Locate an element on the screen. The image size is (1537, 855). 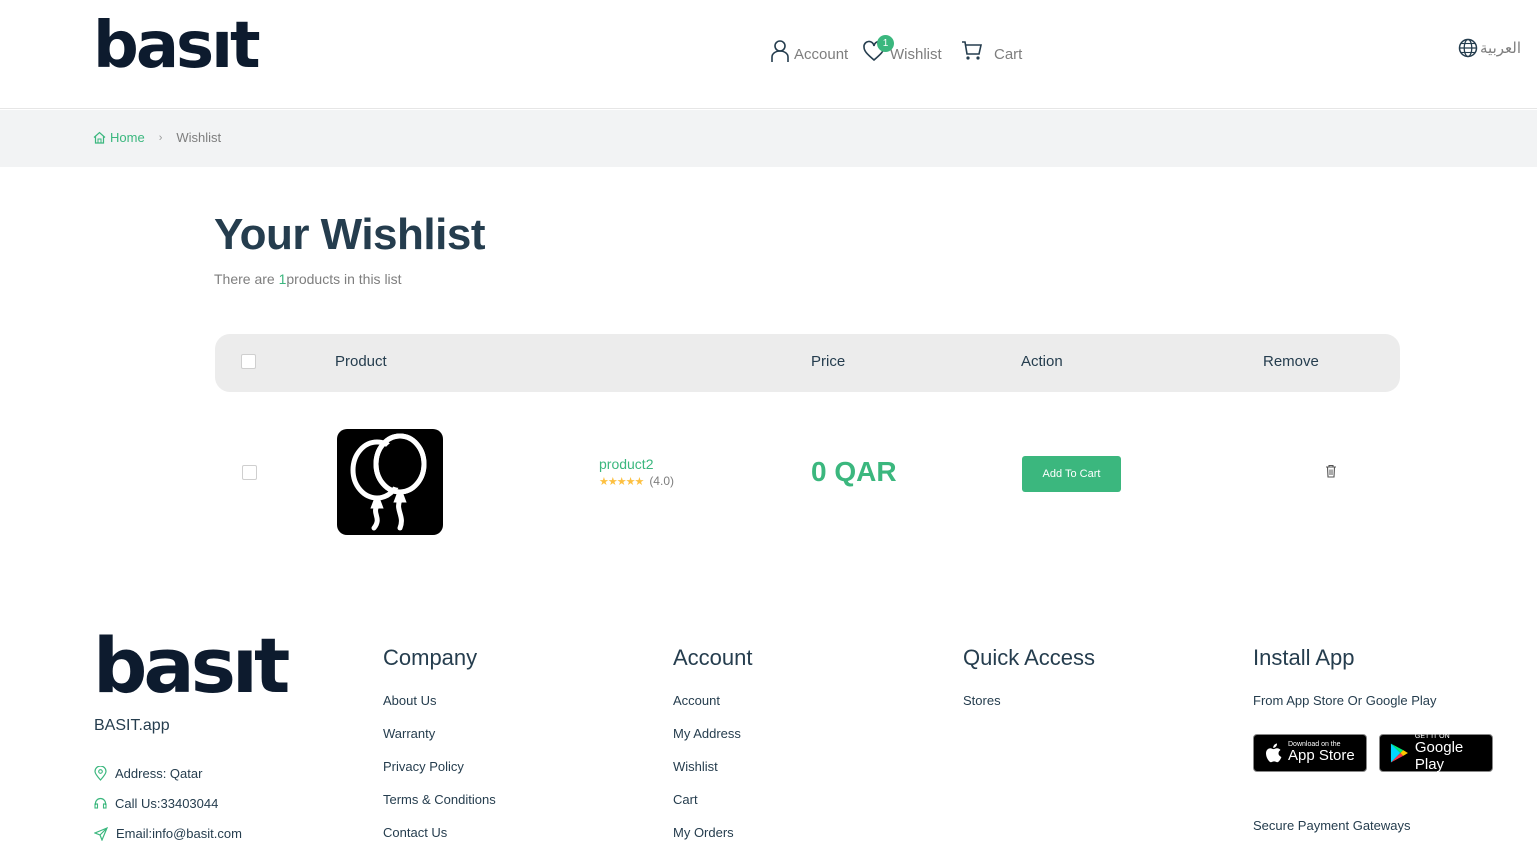
footer-link-warranty: Warranty is located at coordinates (439, 742).